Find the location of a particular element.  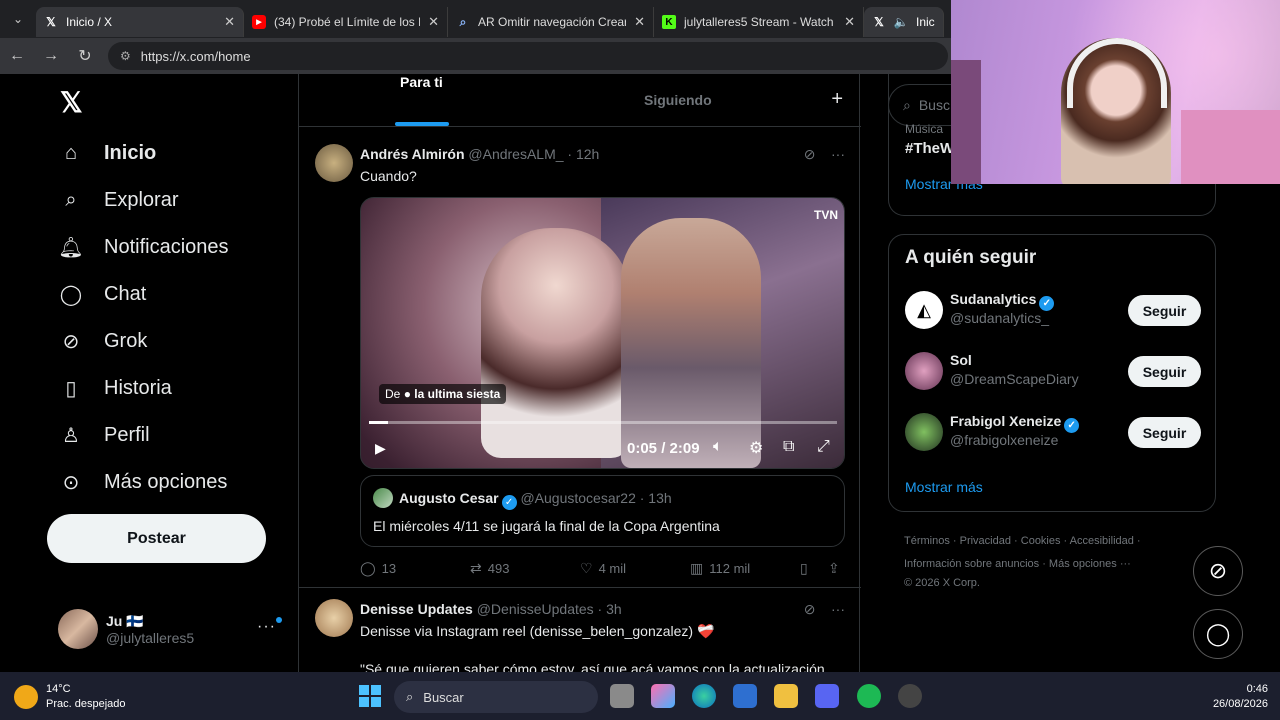

progress-fill is located at coordinates (378, 422).